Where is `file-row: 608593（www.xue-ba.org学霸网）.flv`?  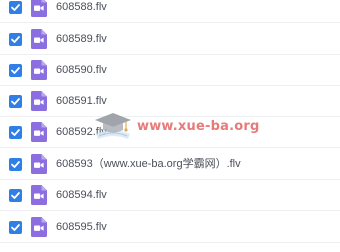 file-row: 608593（www.xue-ba.org学霸网）.flv is located at coordinates (170, 164).